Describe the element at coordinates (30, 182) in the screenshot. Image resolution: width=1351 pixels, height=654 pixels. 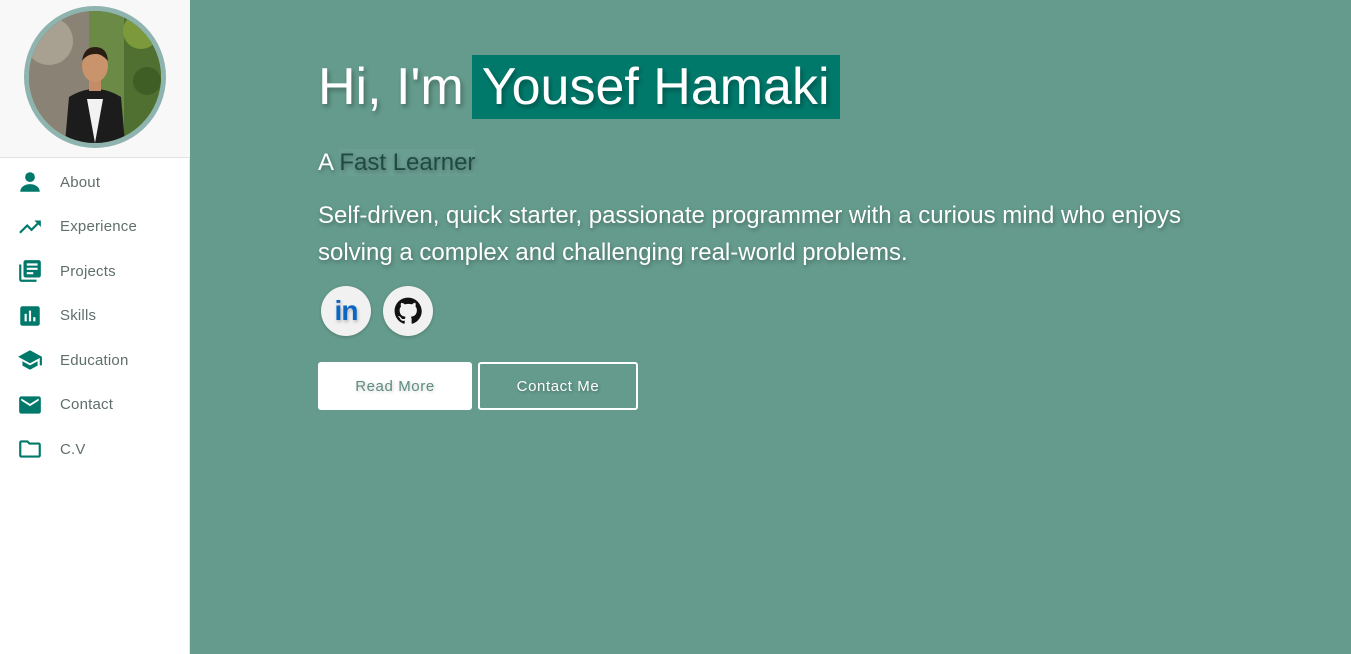
I see `person-icon` at that location.